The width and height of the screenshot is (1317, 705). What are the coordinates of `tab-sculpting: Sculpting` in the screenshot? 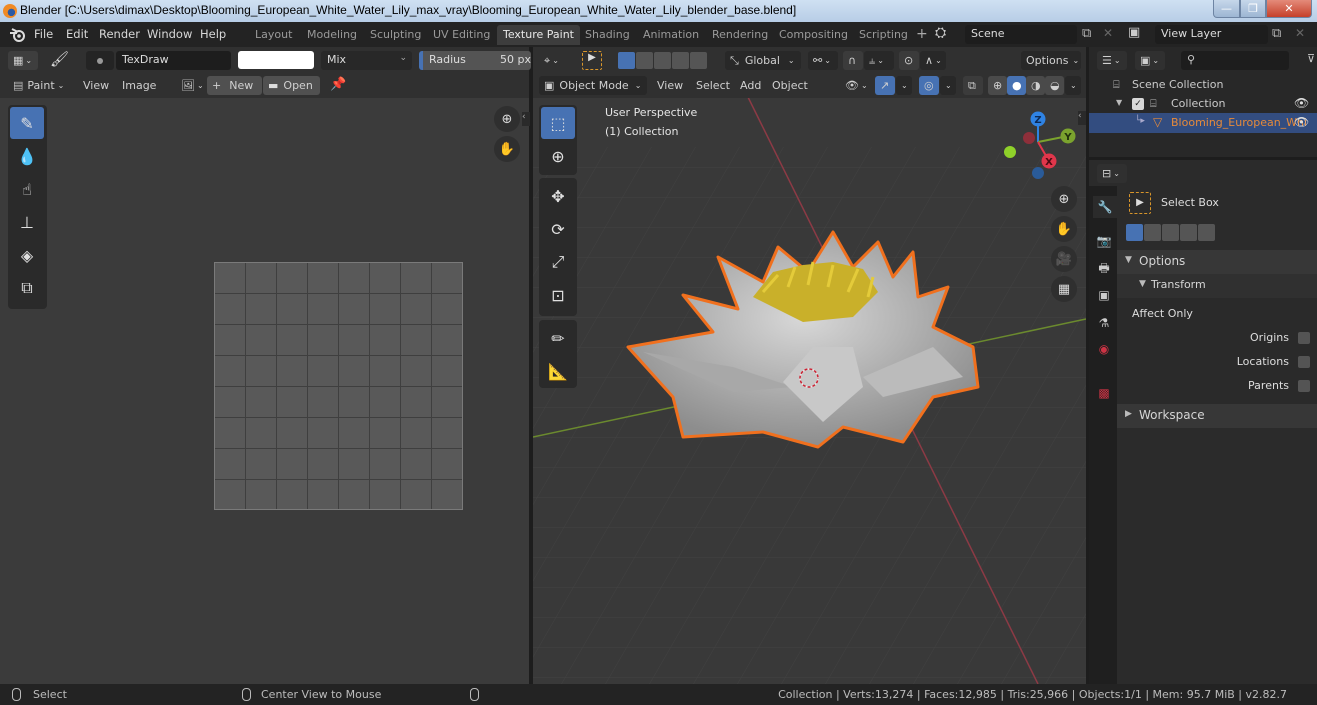 It's located at (395, 35).